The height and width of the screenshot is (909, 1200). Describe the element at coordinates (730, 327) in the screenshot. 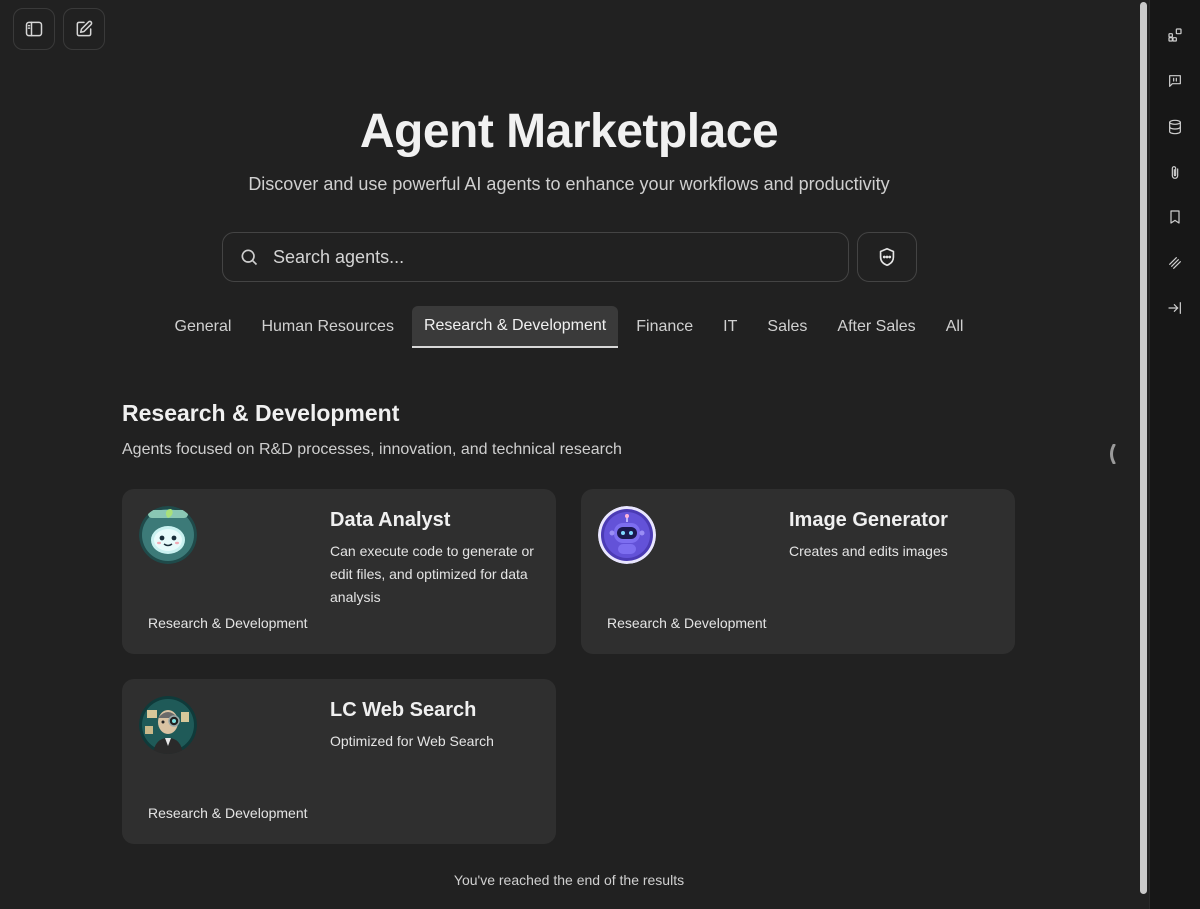

I see `tab-it: IT` at that location.